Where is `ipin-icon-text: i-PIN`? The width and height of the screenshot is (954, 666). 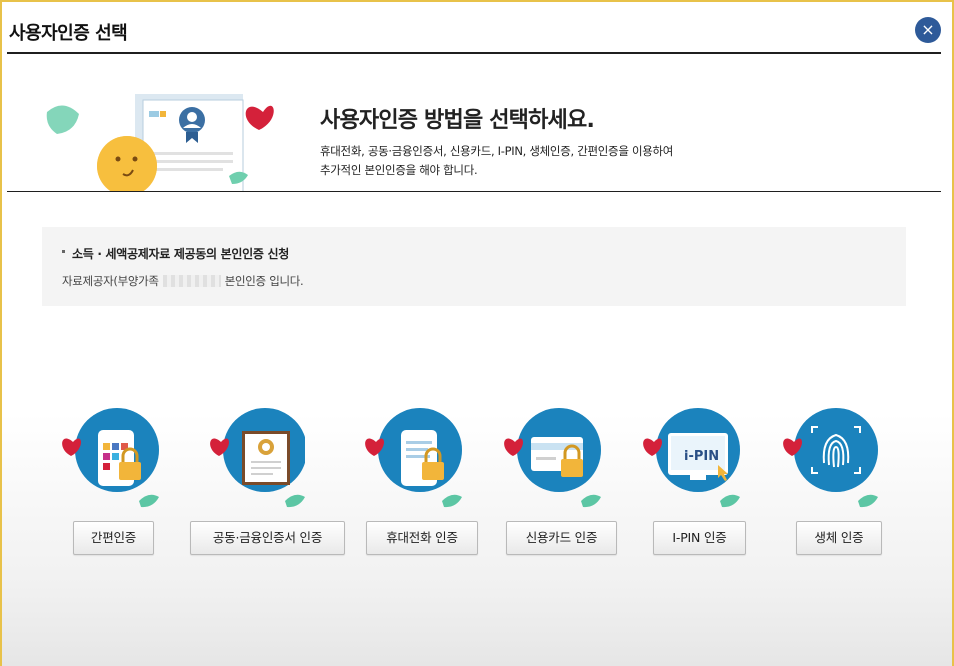
ipin-icon-text: i-PIN is located at coordinates (701, 456).